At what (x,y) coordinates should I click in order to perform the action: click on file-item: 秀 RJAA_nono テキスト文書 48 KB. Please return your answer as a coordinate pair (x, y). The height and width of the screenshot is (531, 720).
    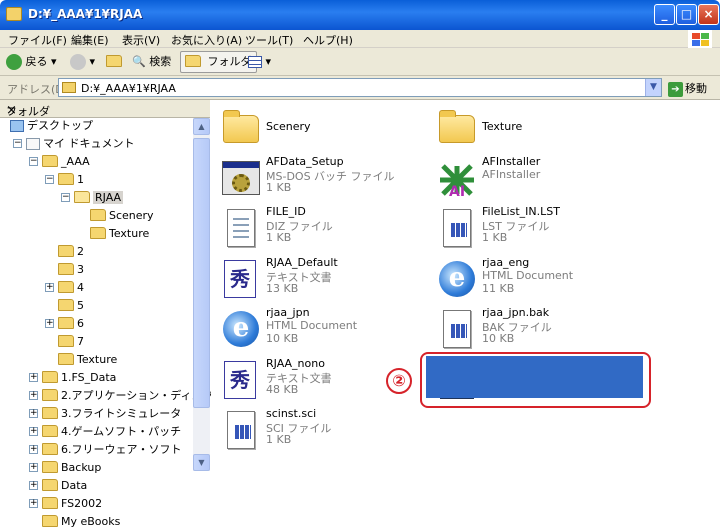
    Looking at the image, I should click on (313, 380).